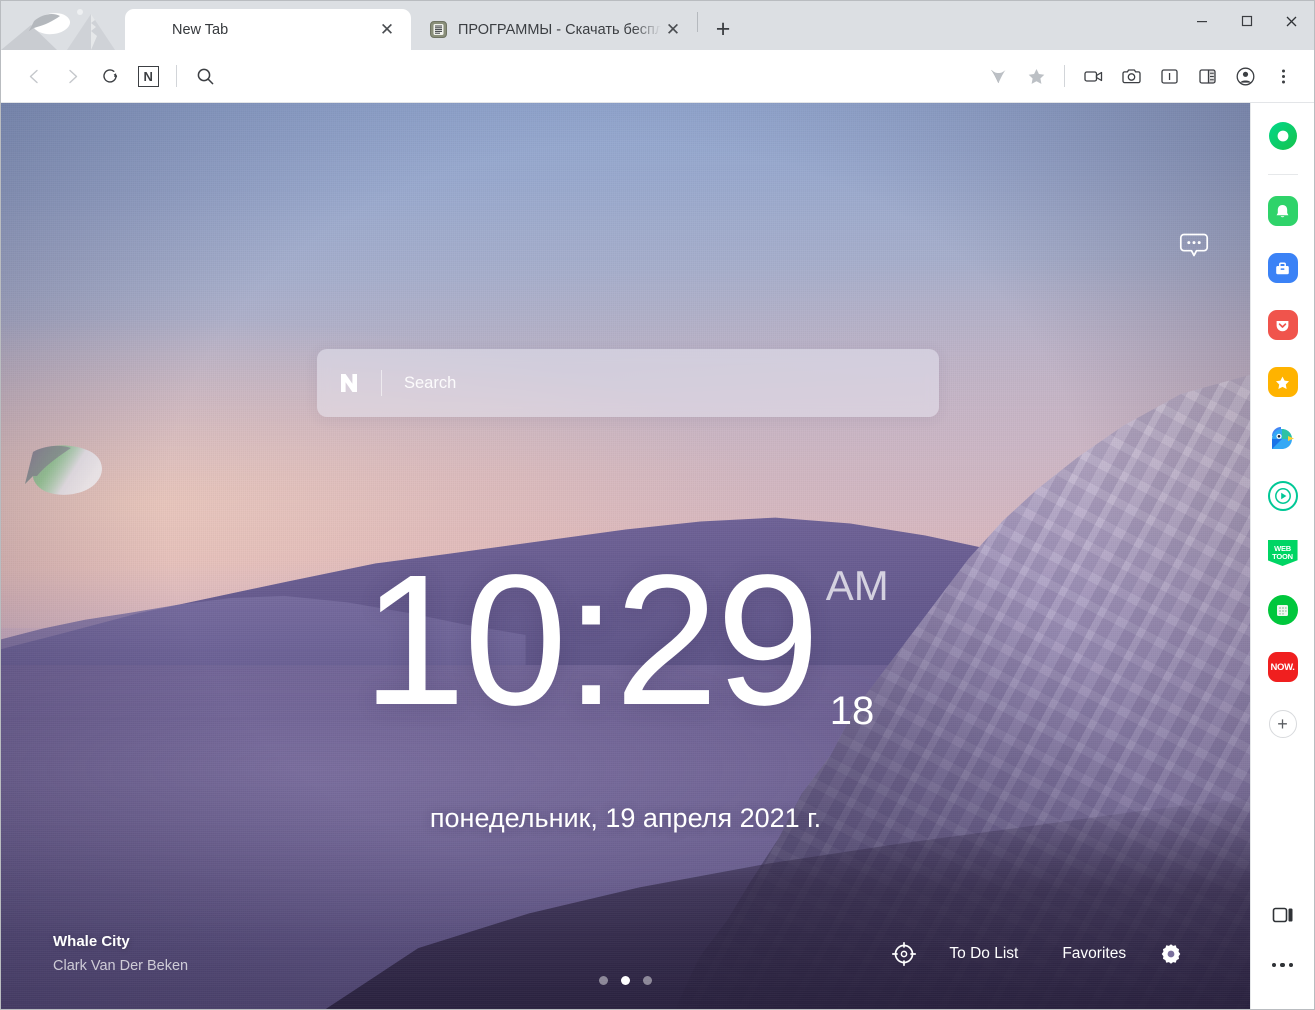 The width and height of the screenshot is (1315, 1010). Describe the element at coordinates (67, 474) in the screenshot. I see `whale-decoration` at that location.